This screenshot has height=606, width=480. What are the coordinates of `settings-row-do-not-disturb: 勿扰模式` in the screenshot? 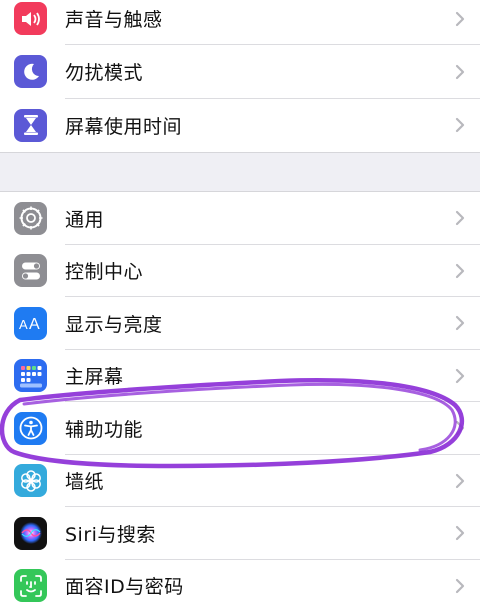 It's located at (240, 72).